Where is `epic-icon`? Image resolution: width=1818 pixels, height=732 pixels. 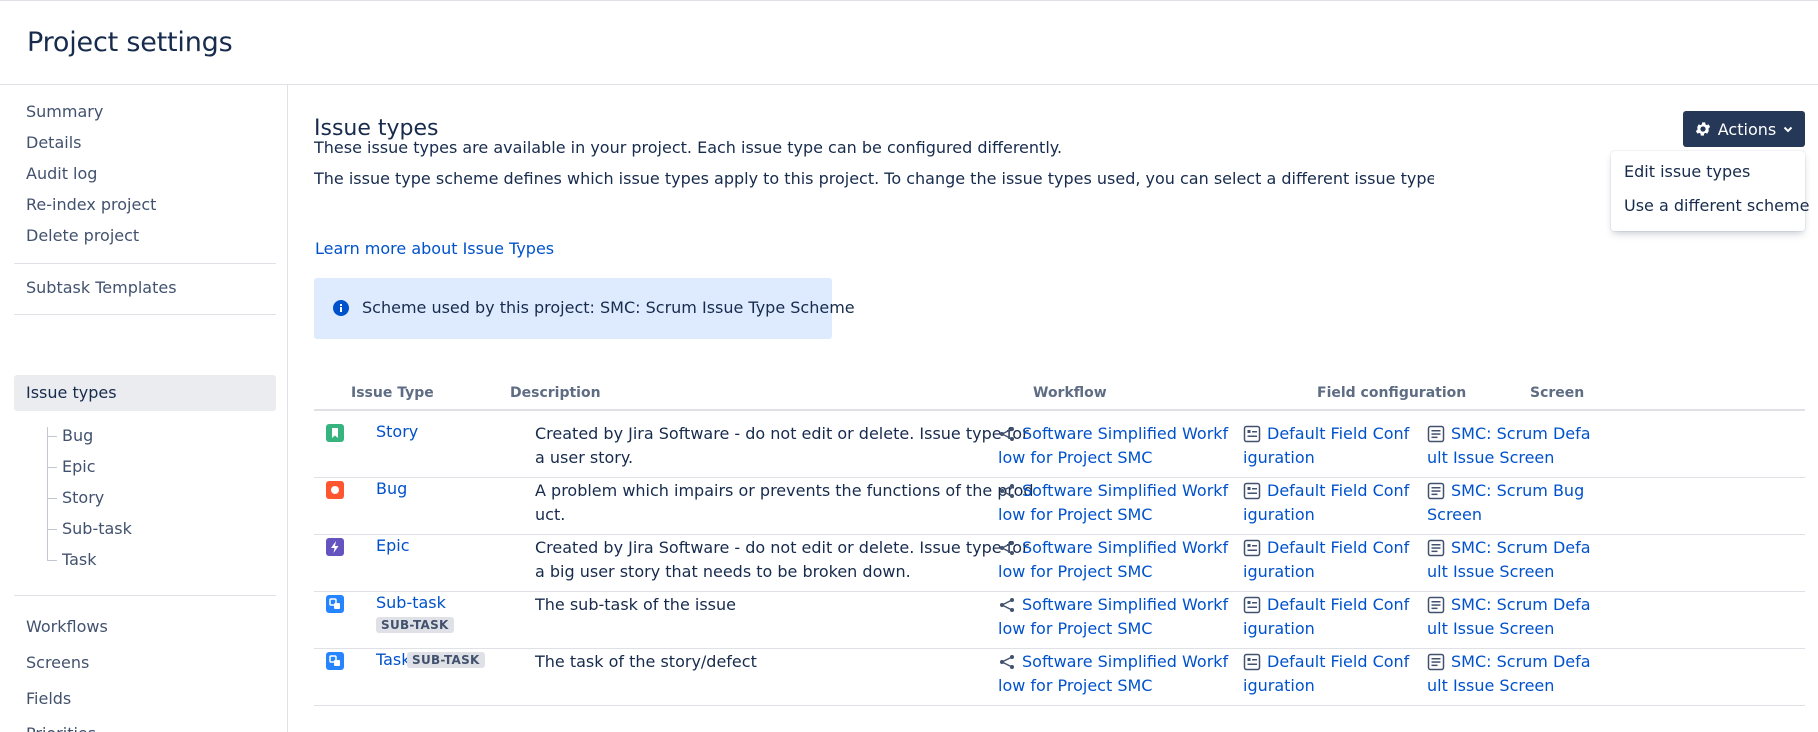 epic-icon is located at coordinates (335, 547).